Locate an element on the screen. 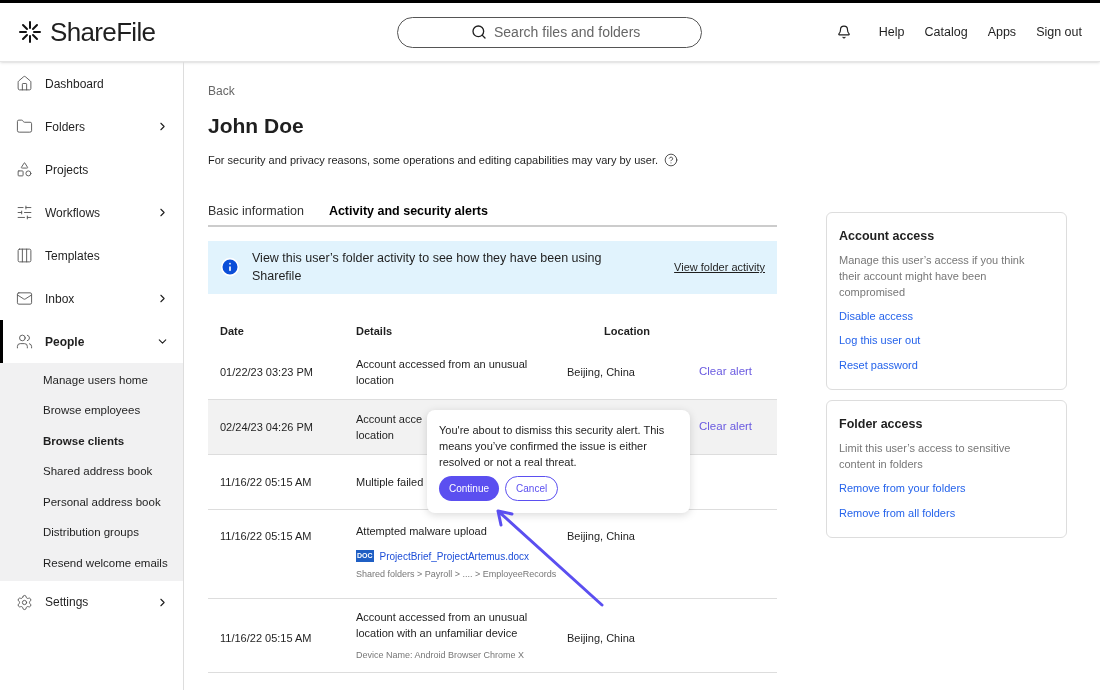  card-text: Manage this user’s access if you think their account might have been compromised is located at coordinates (932, 276).